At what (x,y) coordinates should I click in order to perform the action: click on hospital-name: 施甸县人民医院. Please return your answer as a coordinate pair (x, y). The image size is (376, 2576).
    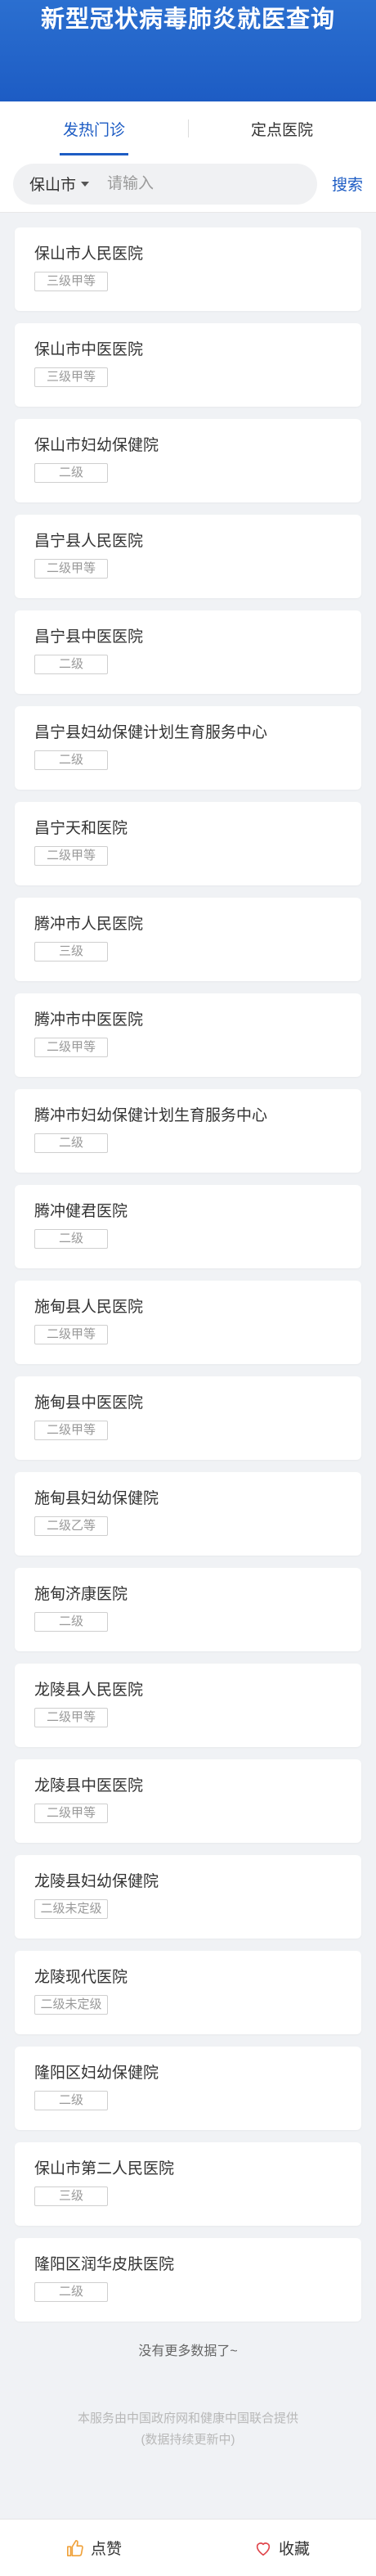
    Looking at the image, I should click on (89, 1307).